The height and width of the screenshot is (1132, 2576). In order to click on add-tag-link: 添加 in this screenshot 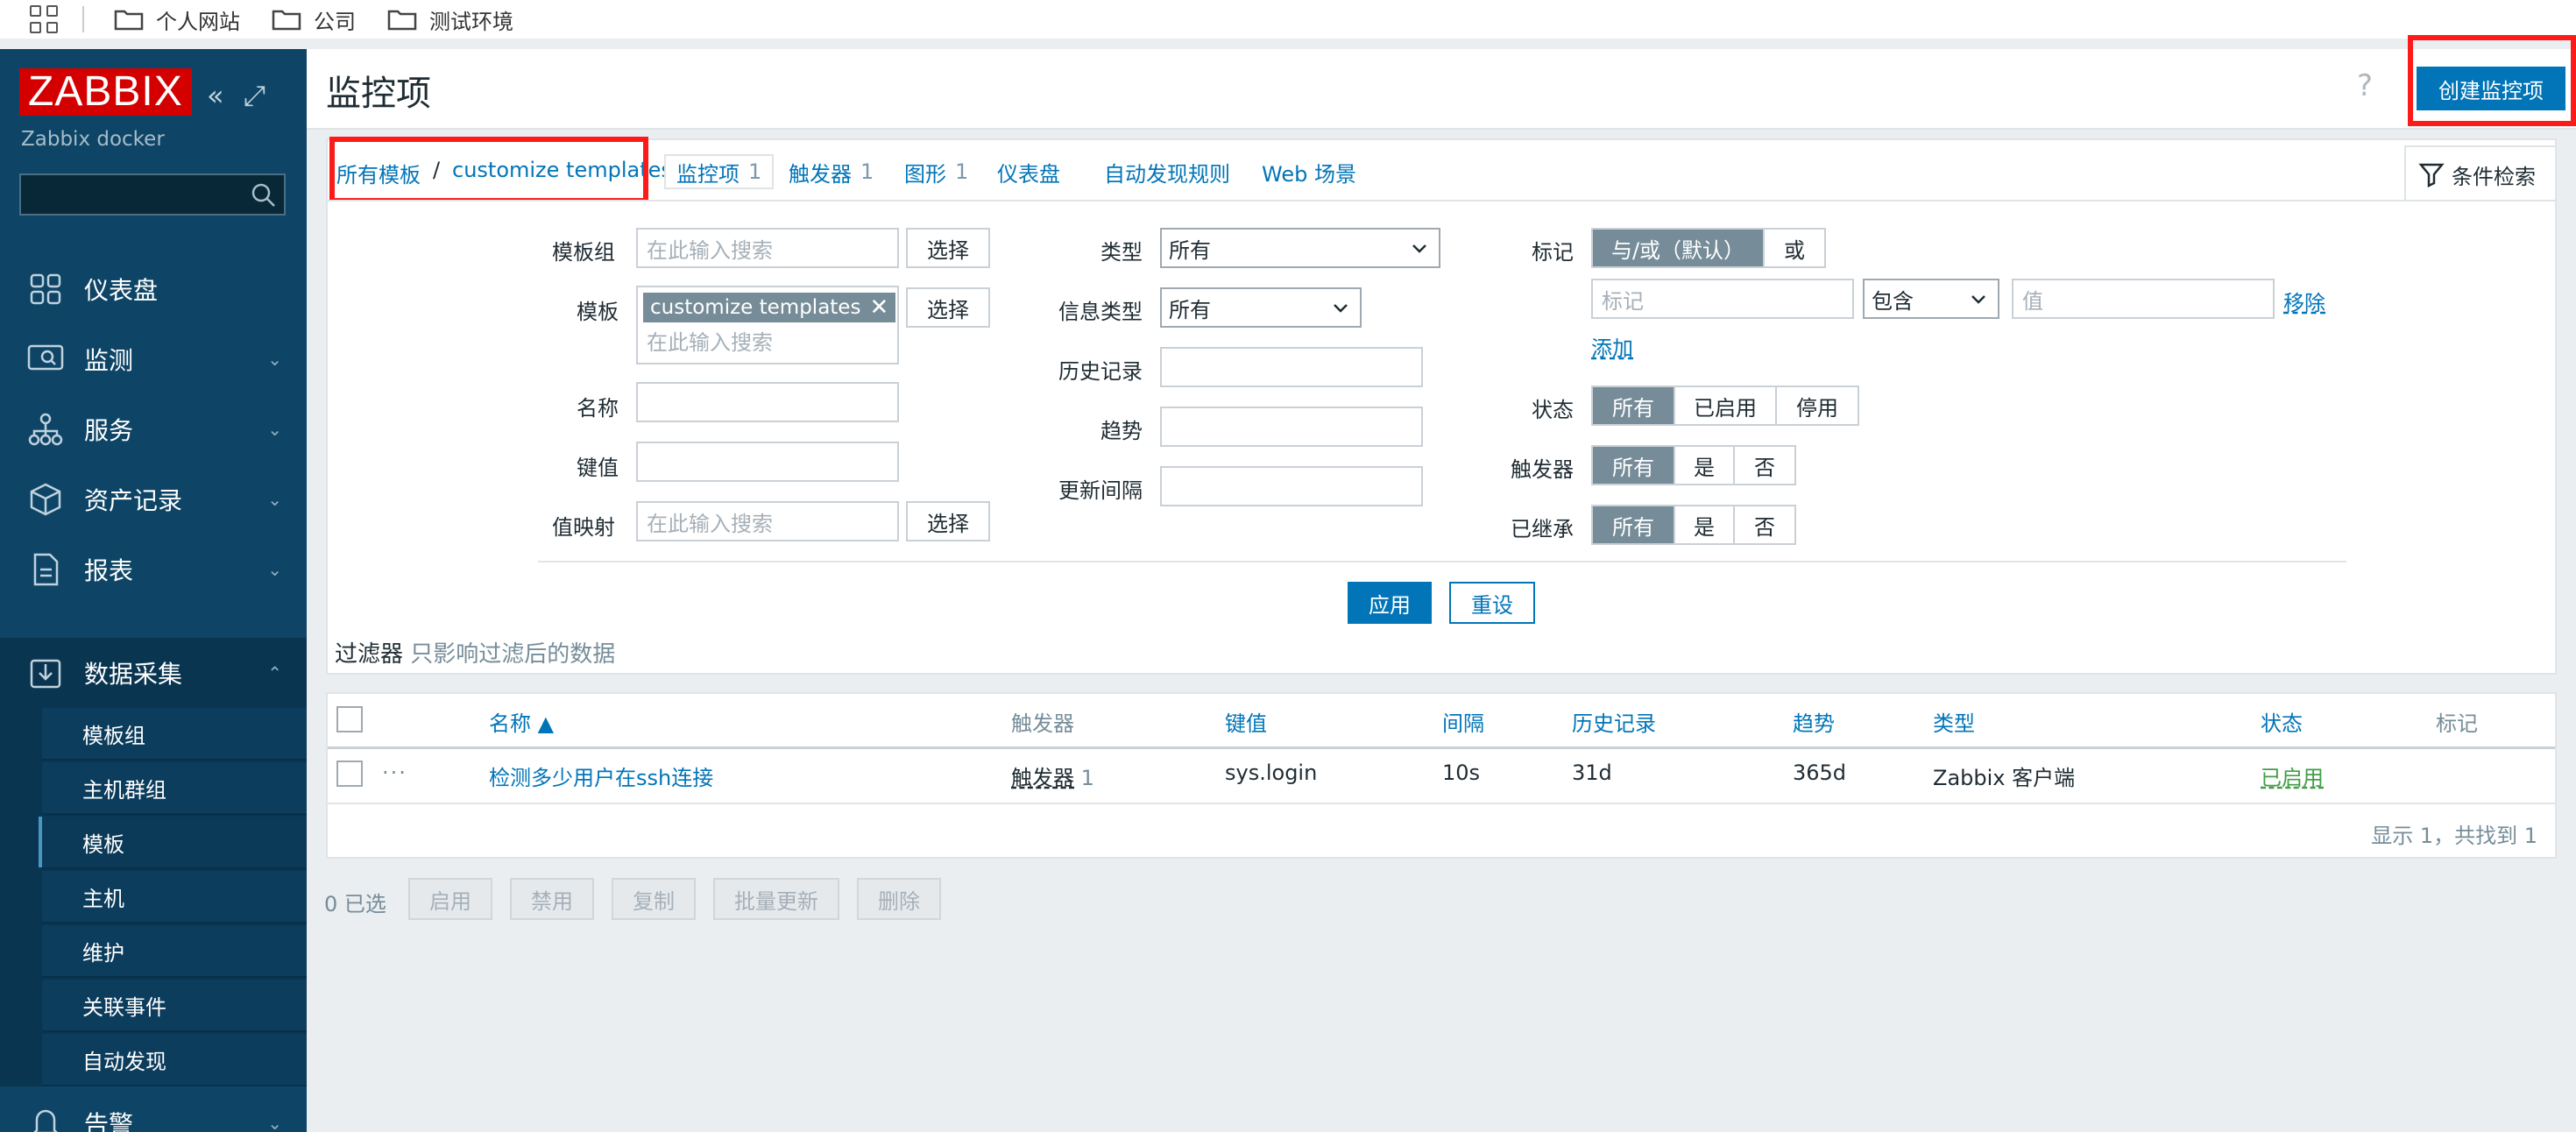, I will do `click(1612, 346)`.